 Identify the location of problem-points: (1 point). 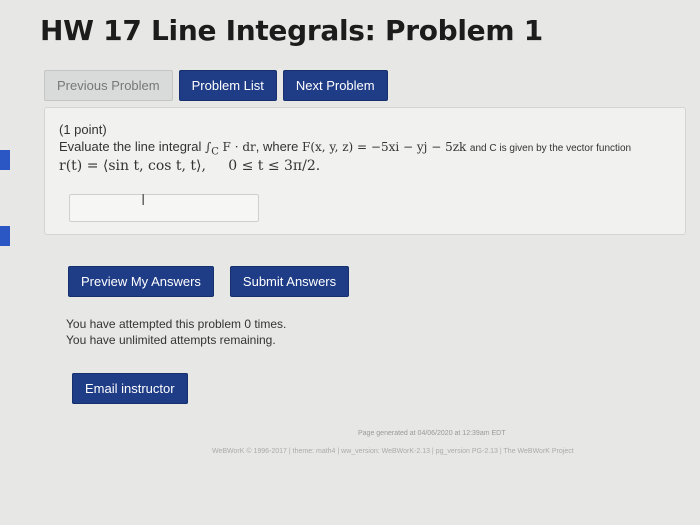
(83, 129).